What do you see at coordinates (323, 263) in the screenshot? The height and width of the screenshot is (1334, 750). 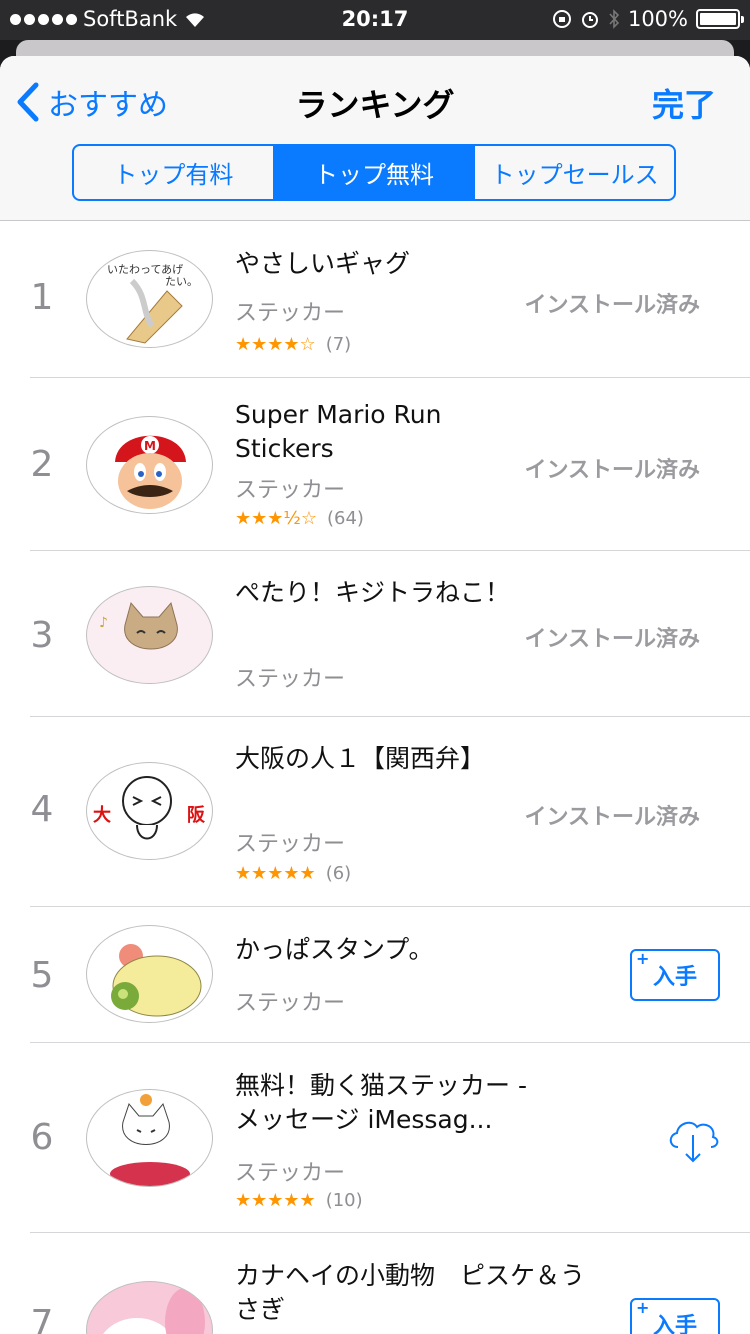 I see `app-name: やさしいギャグ` at bounding box center [323, 263].